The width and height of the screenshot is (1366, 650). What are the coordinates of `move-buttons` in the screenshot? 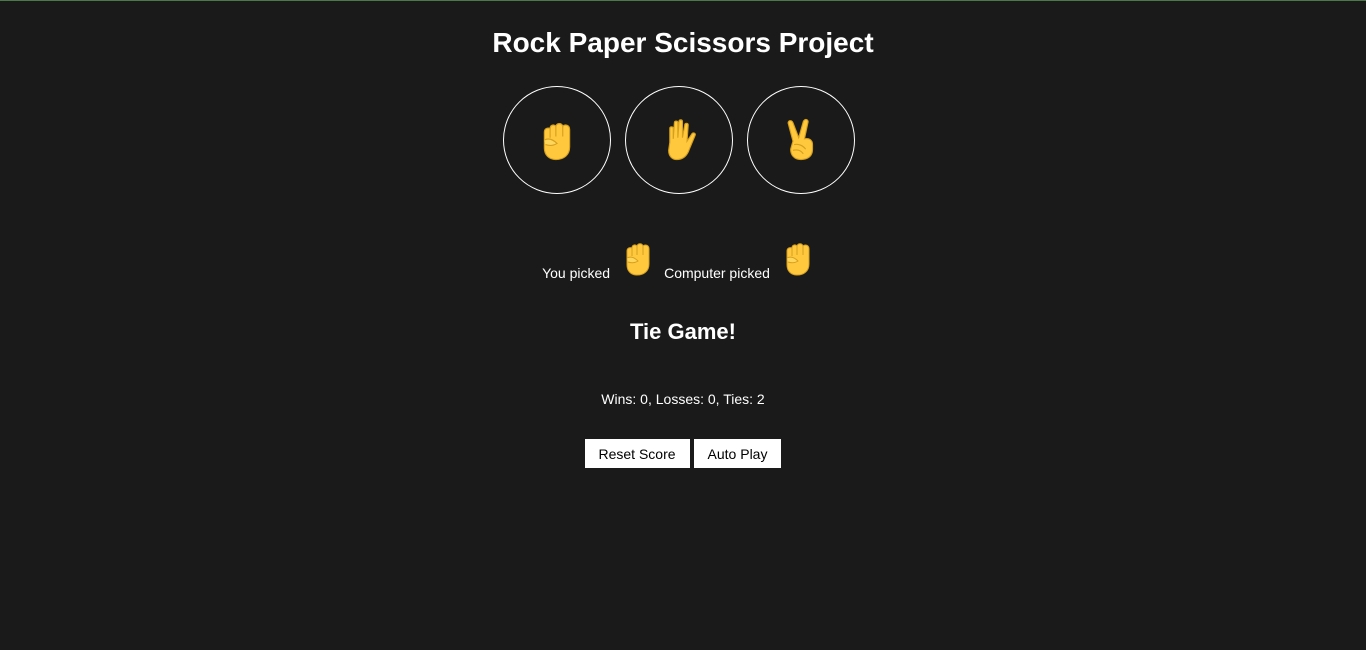 It's located at (679, 140).